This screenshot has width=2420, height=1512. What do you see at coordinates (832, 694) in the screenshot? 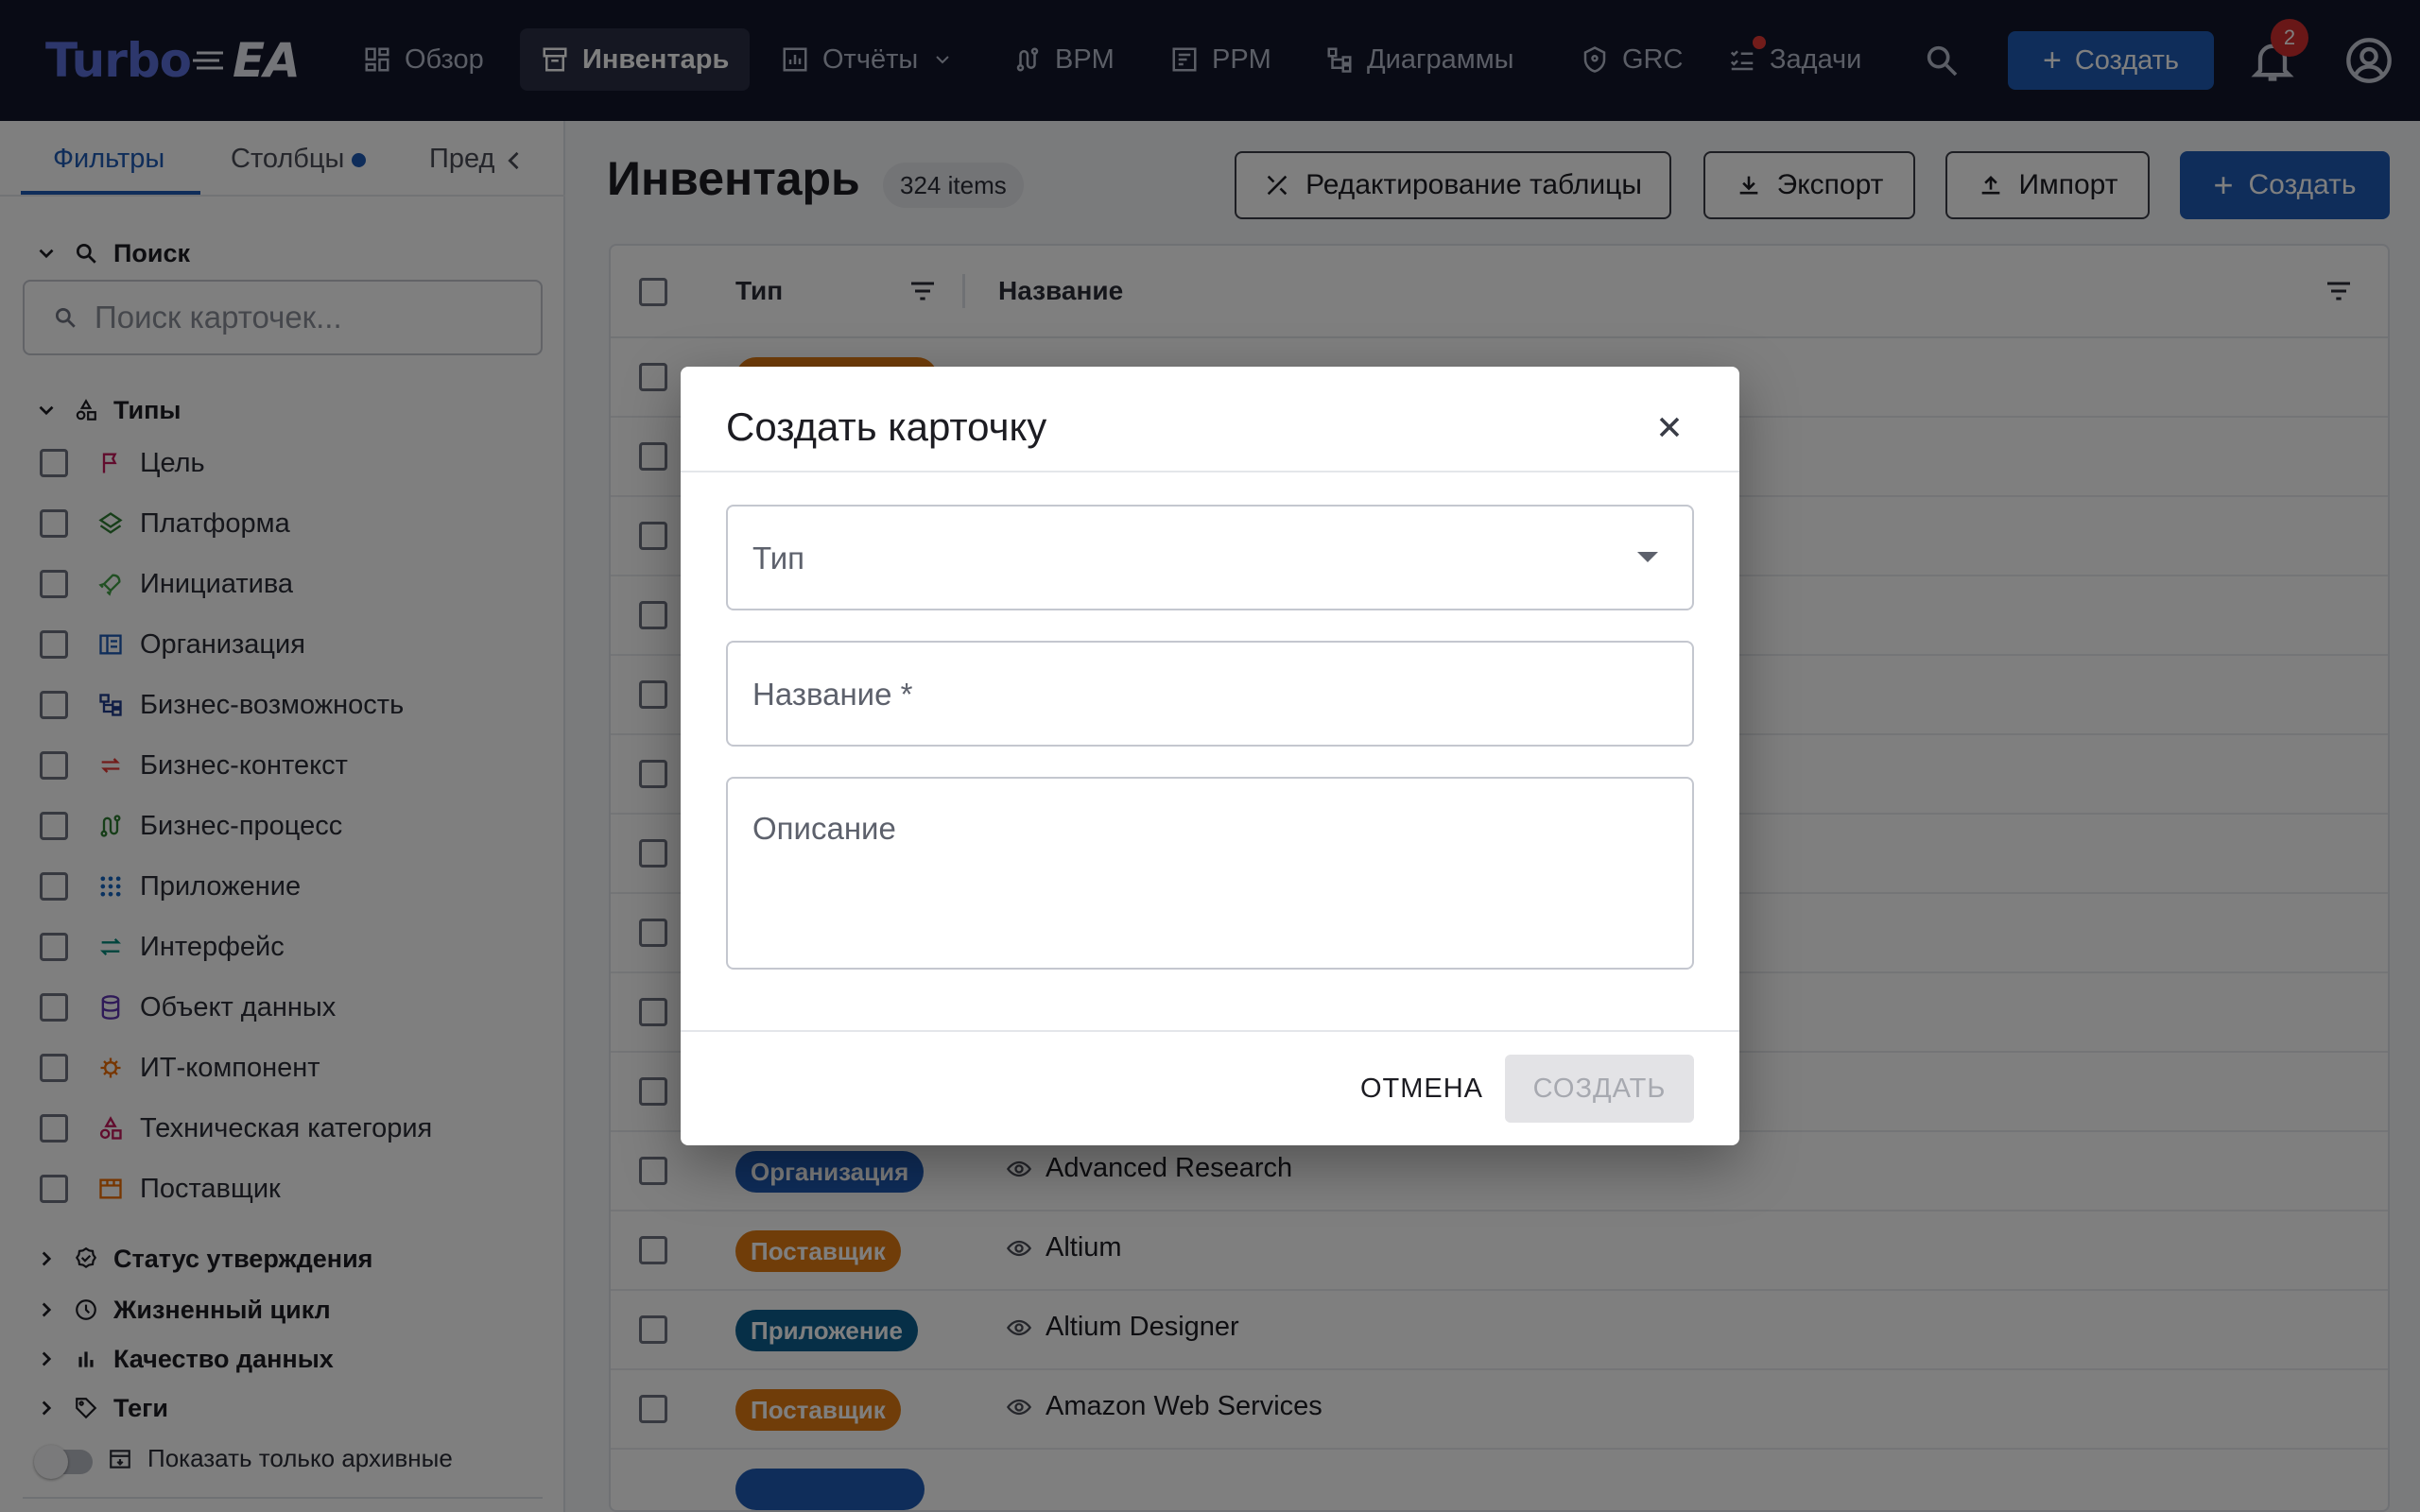
I see `name-field-label: Название *` at bounding box center [832, 694].